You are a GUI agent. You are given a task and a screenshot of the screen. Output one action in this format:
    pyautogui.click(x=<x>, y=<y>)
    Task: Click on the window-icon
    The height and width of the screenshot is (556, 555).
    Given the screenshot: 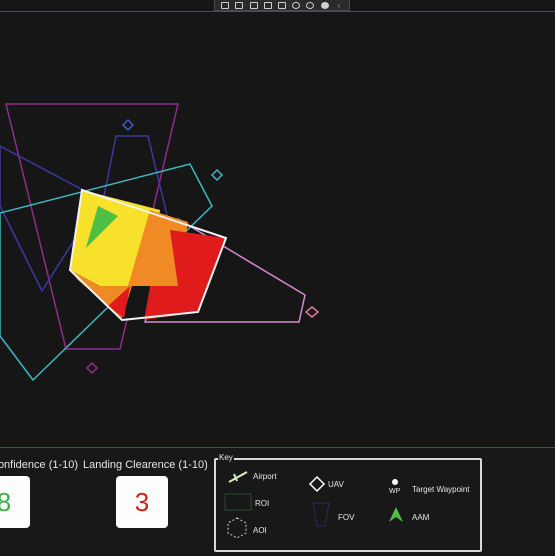 What is the action you would take?
    pyautogui.click(x=225, y=5)
    